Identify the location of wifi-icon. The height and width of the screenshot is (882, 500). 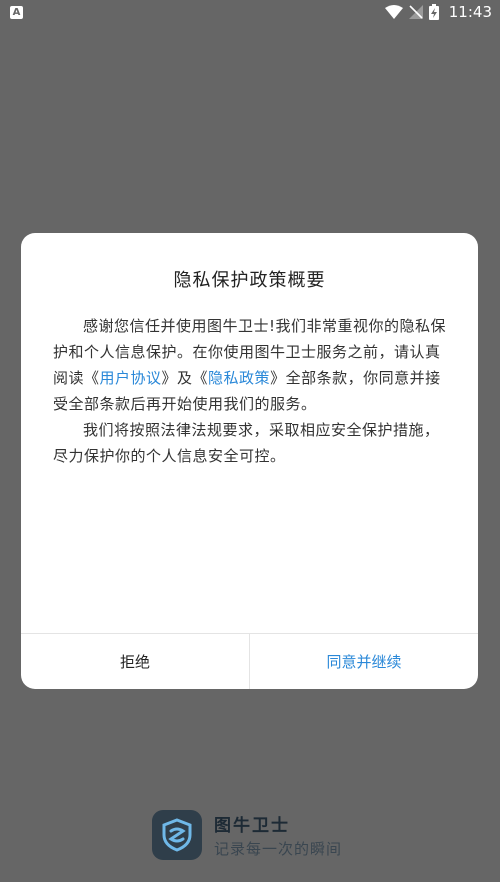
(393, 12).